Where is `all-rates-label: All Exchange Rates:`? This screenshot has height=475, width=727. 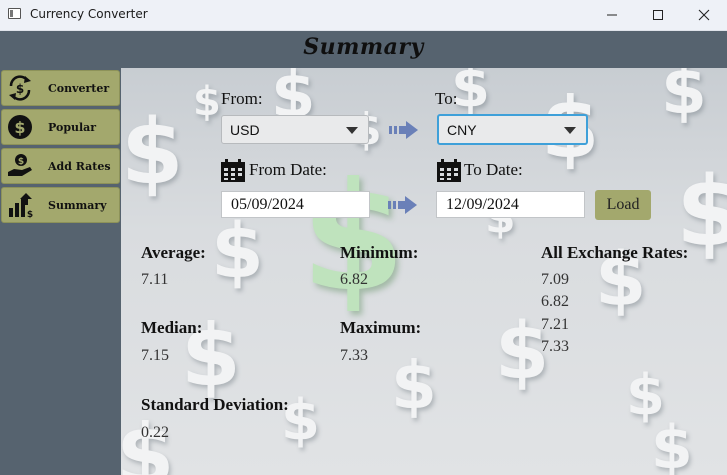 all-rates-label: All Exchange Rates: is located at coordinates (615, 252).